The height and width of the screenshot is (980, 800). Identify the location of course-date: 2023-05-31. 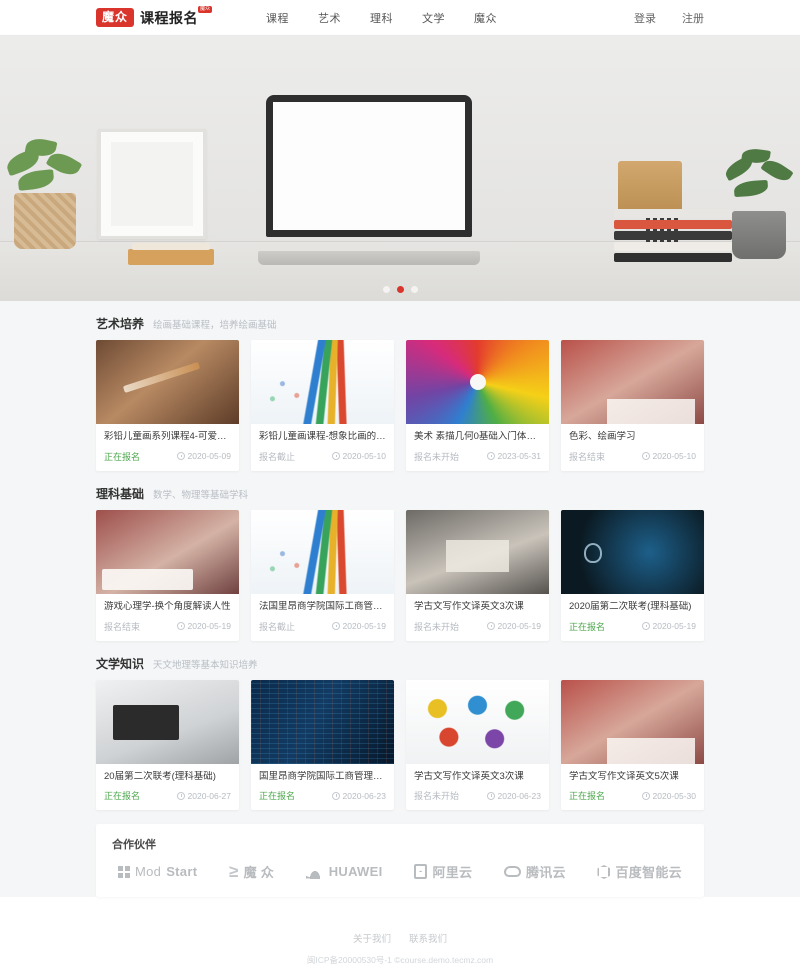
(513, 456).